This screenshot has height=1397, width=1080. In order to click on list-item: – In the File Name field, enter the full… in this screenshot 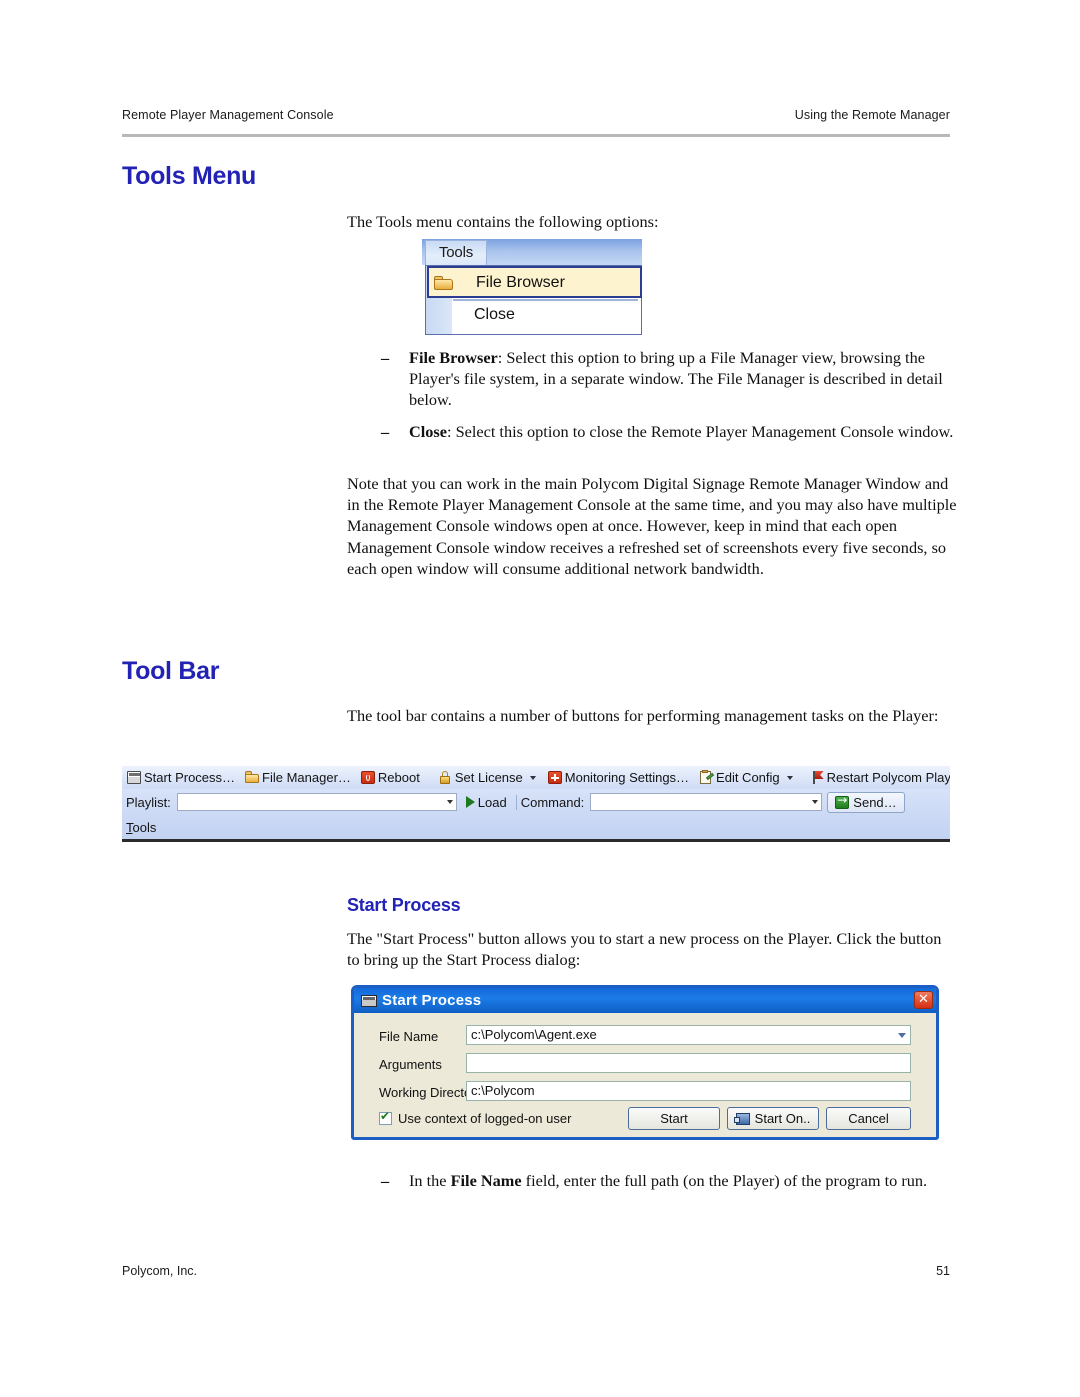, I will do `click(653, 1180)`.